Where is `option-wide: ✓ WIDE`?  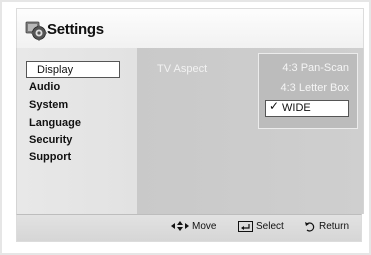 option-wide: ✓ WIDE is located at coordinates (307, 108).